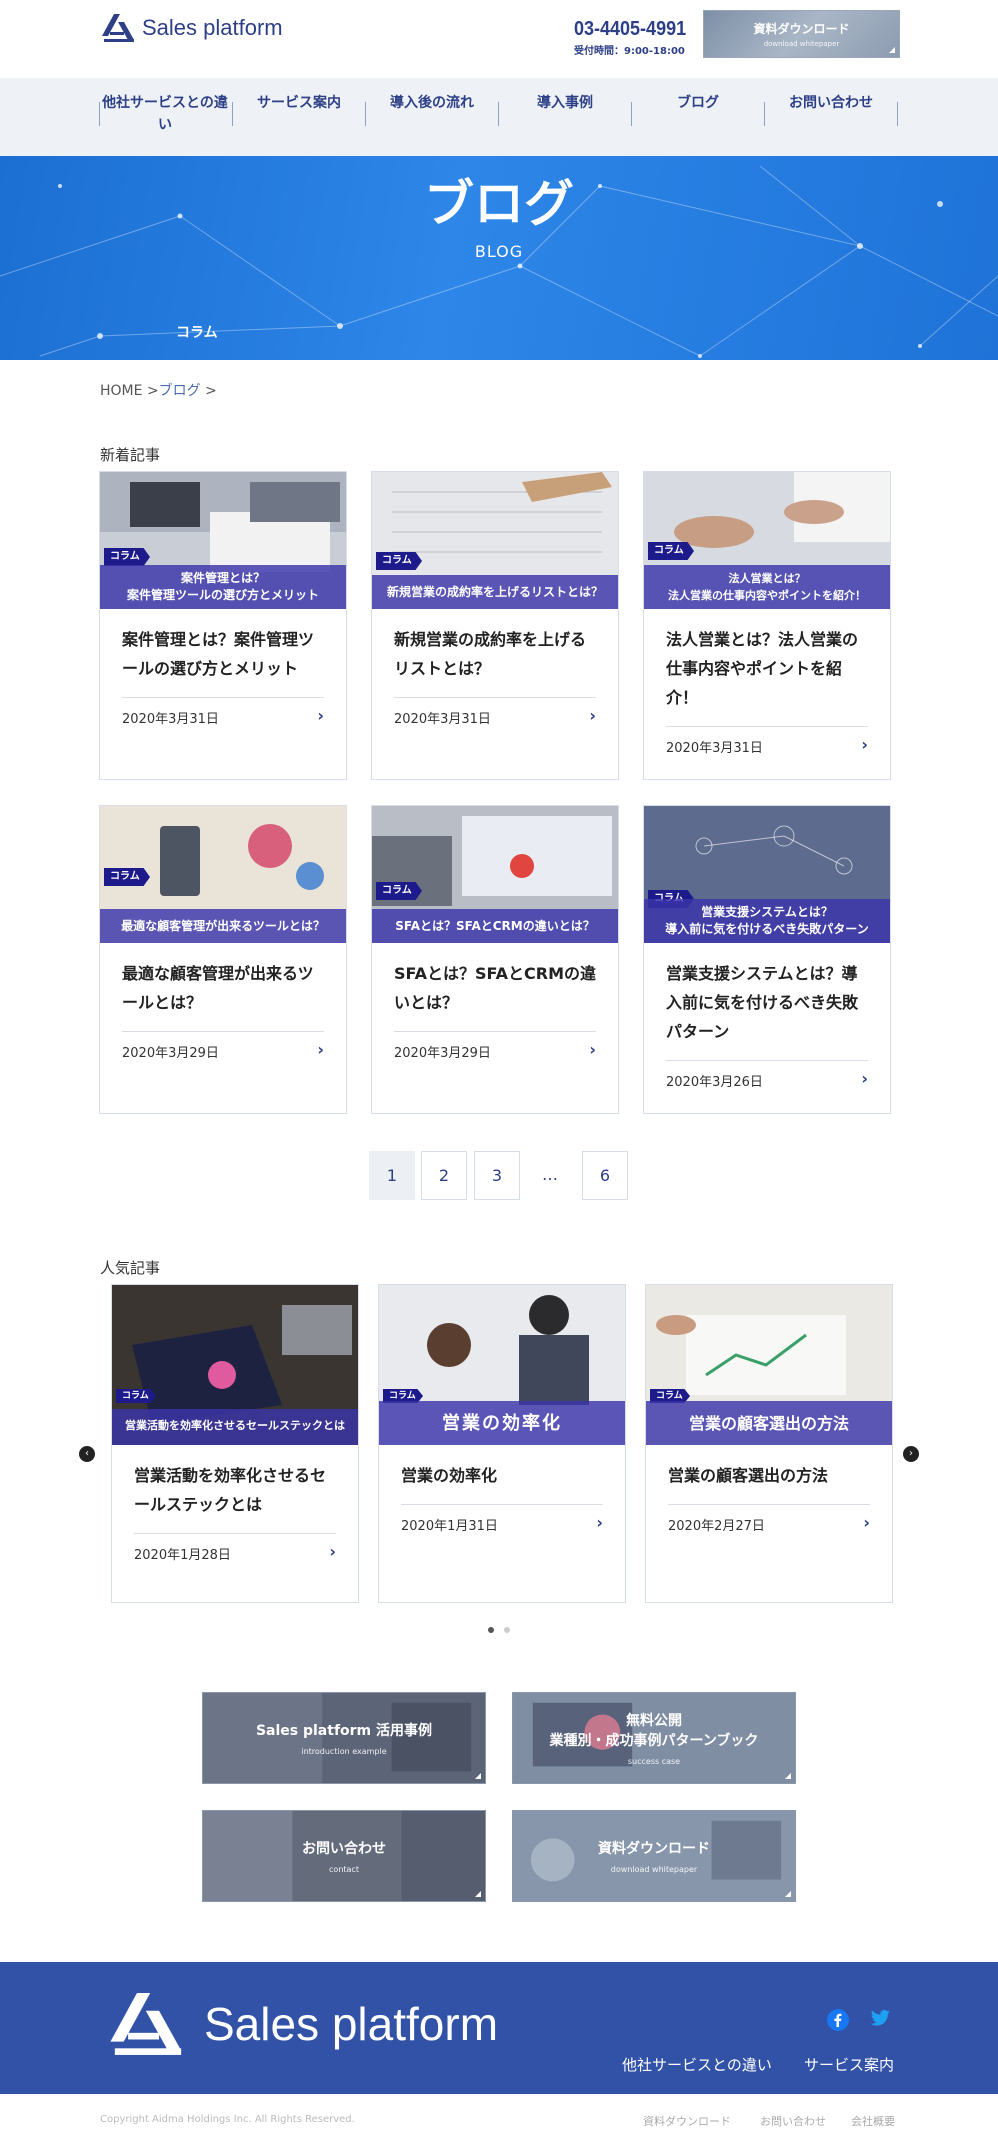 The width and height of the screenshot is (998, 2151). I want to click on breadcrumb-blog: ブログ, so click(180, 391).